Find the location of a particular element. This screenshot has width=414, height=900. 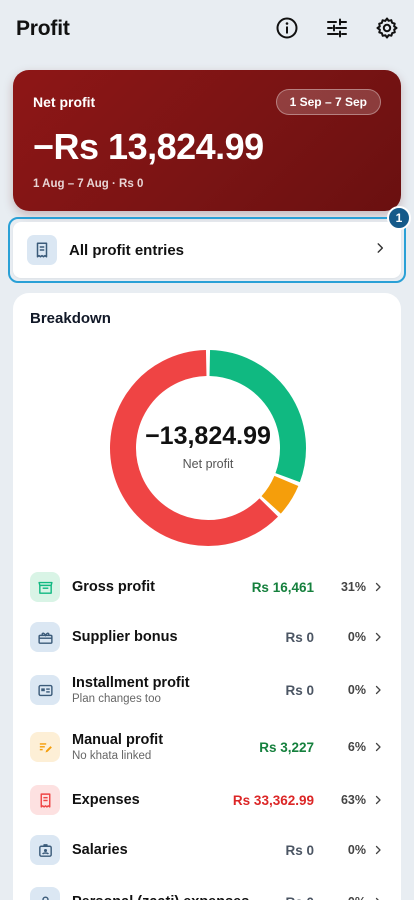

sliders-icon is located at coordinates (337, 28).